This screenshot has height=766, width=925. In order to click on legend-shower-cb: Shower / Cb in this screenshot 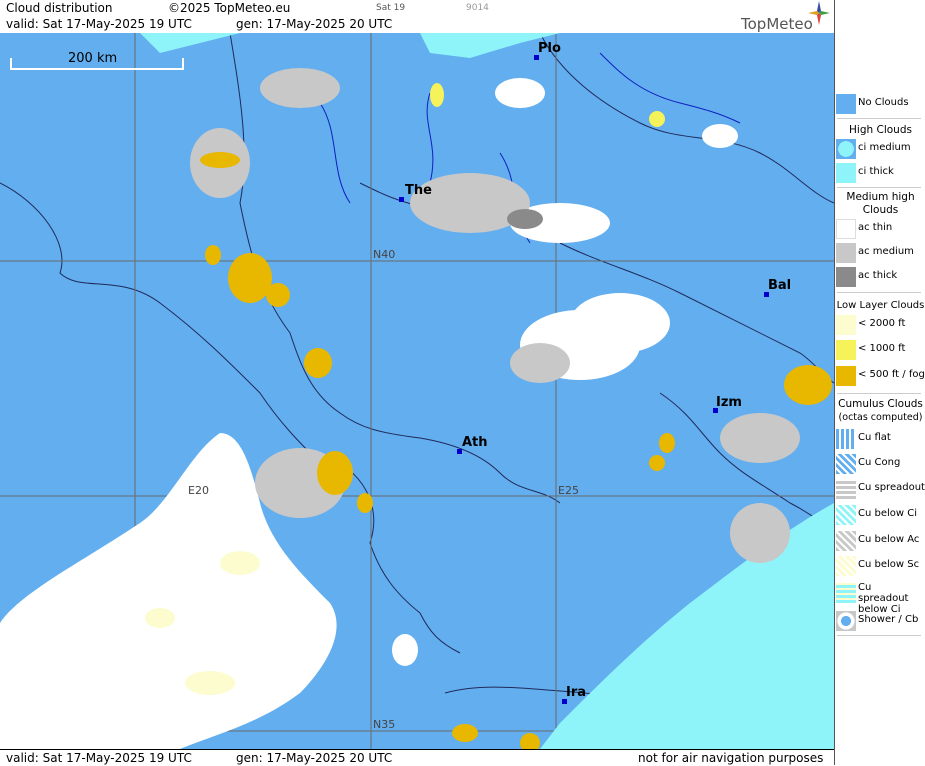, I will do `click(880, 621)`.